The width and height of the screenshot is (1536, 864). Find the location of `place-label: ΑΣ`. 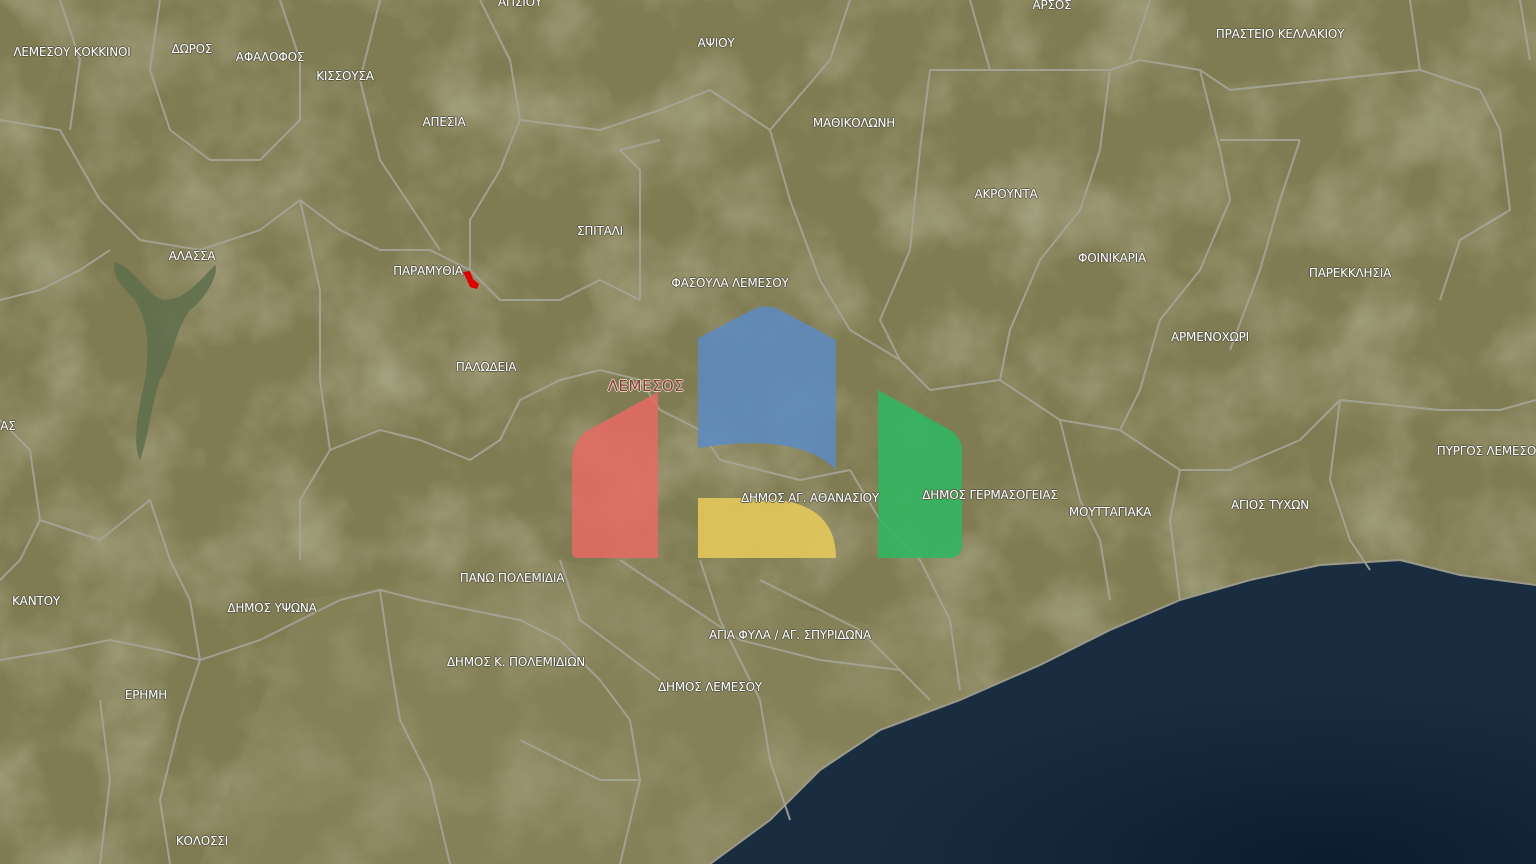

place-label: ΑΣ is located at coordinates (8, 426).